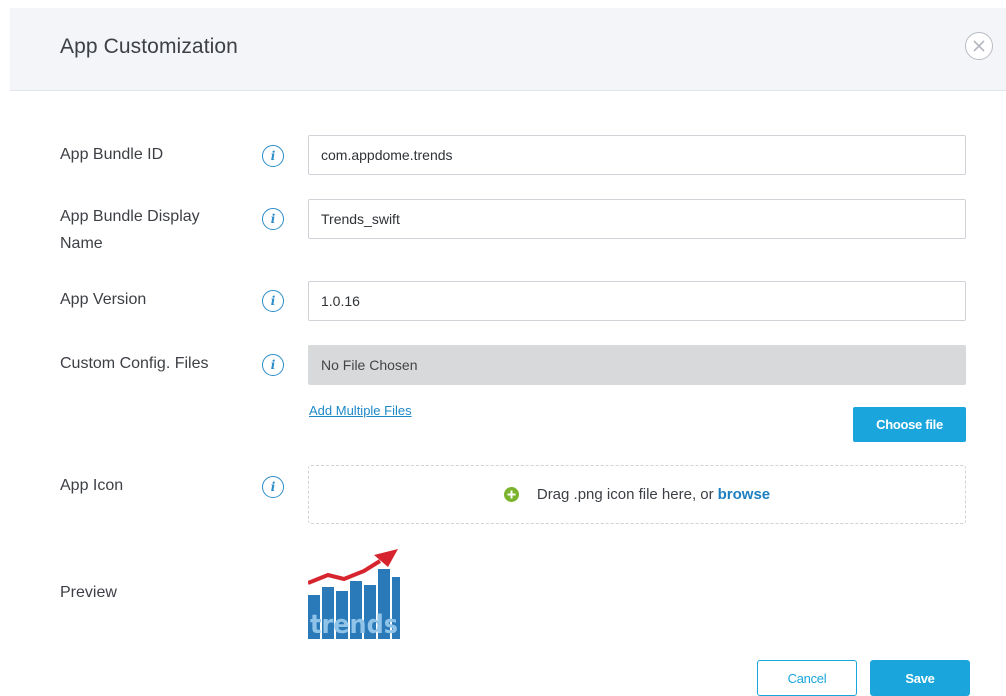 This screenshot has width=1006, height=696. I want to click on display-name-label: App Bundle Display Name, so click(130, 230).